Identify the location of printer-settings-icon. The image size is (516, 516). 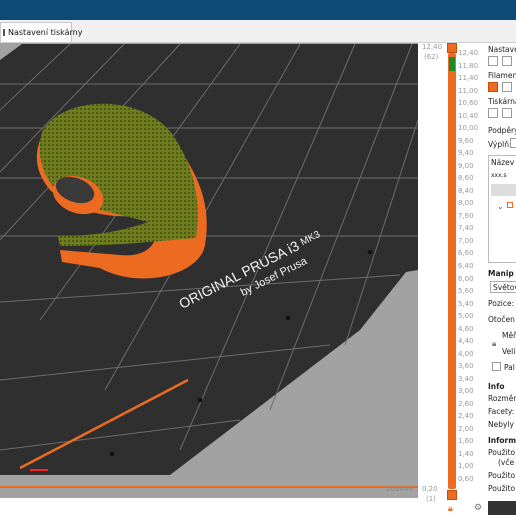
(4, 32).